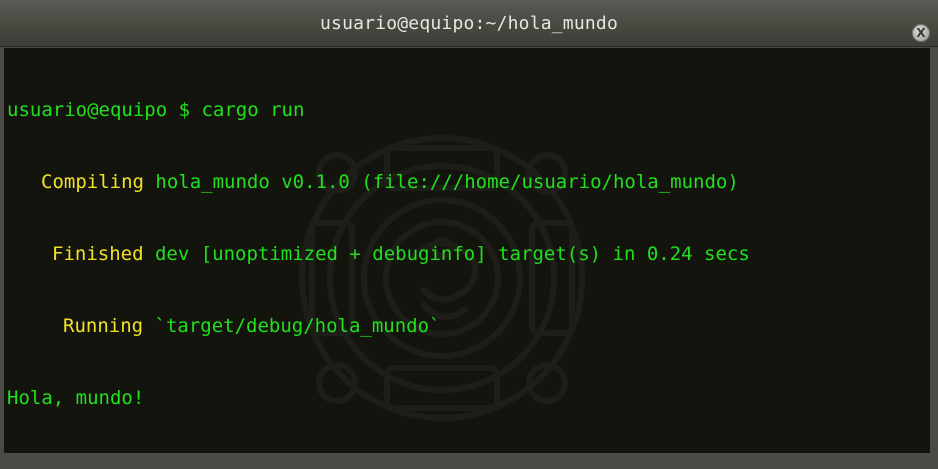  Describe the element at coordinates (292, 326) in the screenshot. I see `output-text-running: `target/debug/hola_mundo`` at that location.